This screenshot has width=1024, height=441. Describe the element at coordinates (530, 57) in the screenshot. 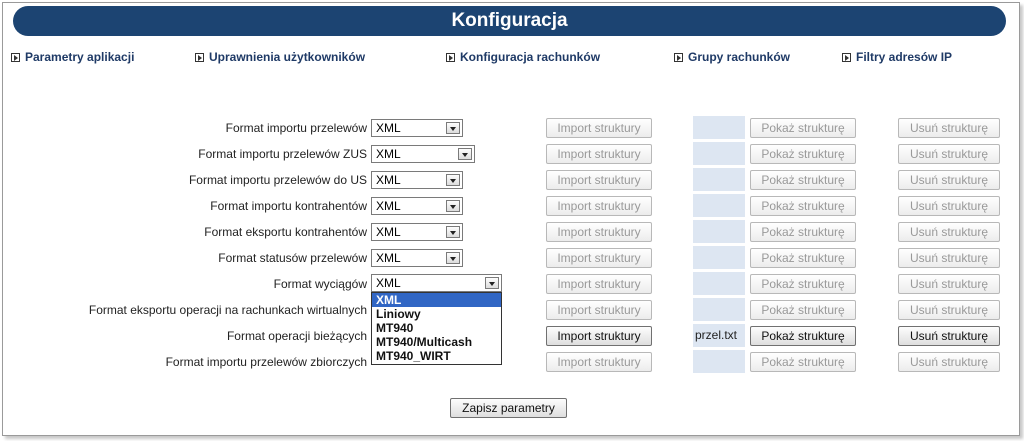

I see `nav-link-label: Konfiguracja rachunków` at that location.